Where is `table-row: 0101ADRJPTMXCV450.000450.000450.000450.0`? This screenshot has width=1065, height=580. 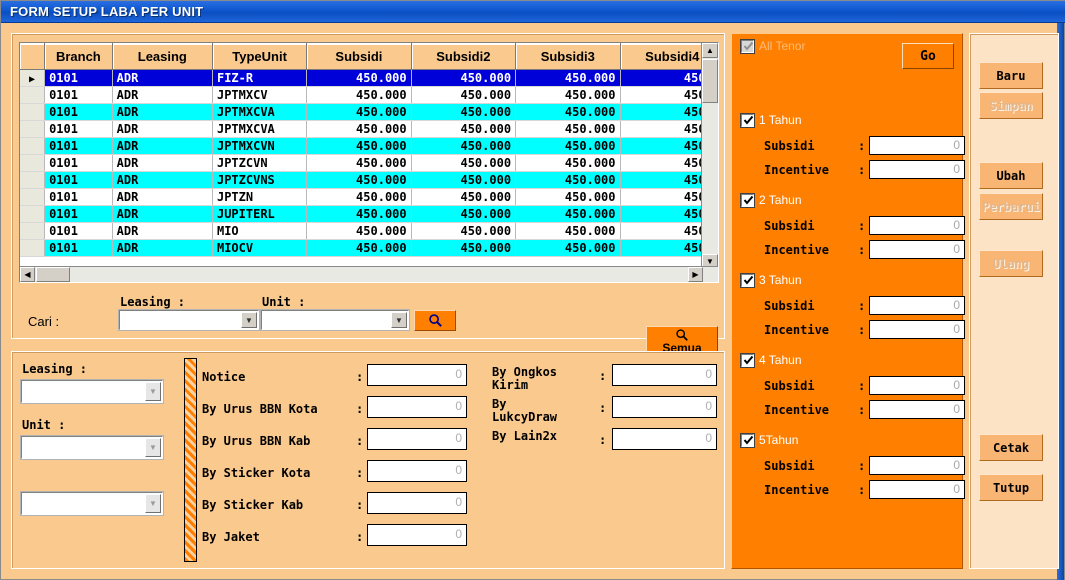 table-row: 0101ADRJPTMXCV450.000450.000450.000450.0 is located at coordinates (369, 95).